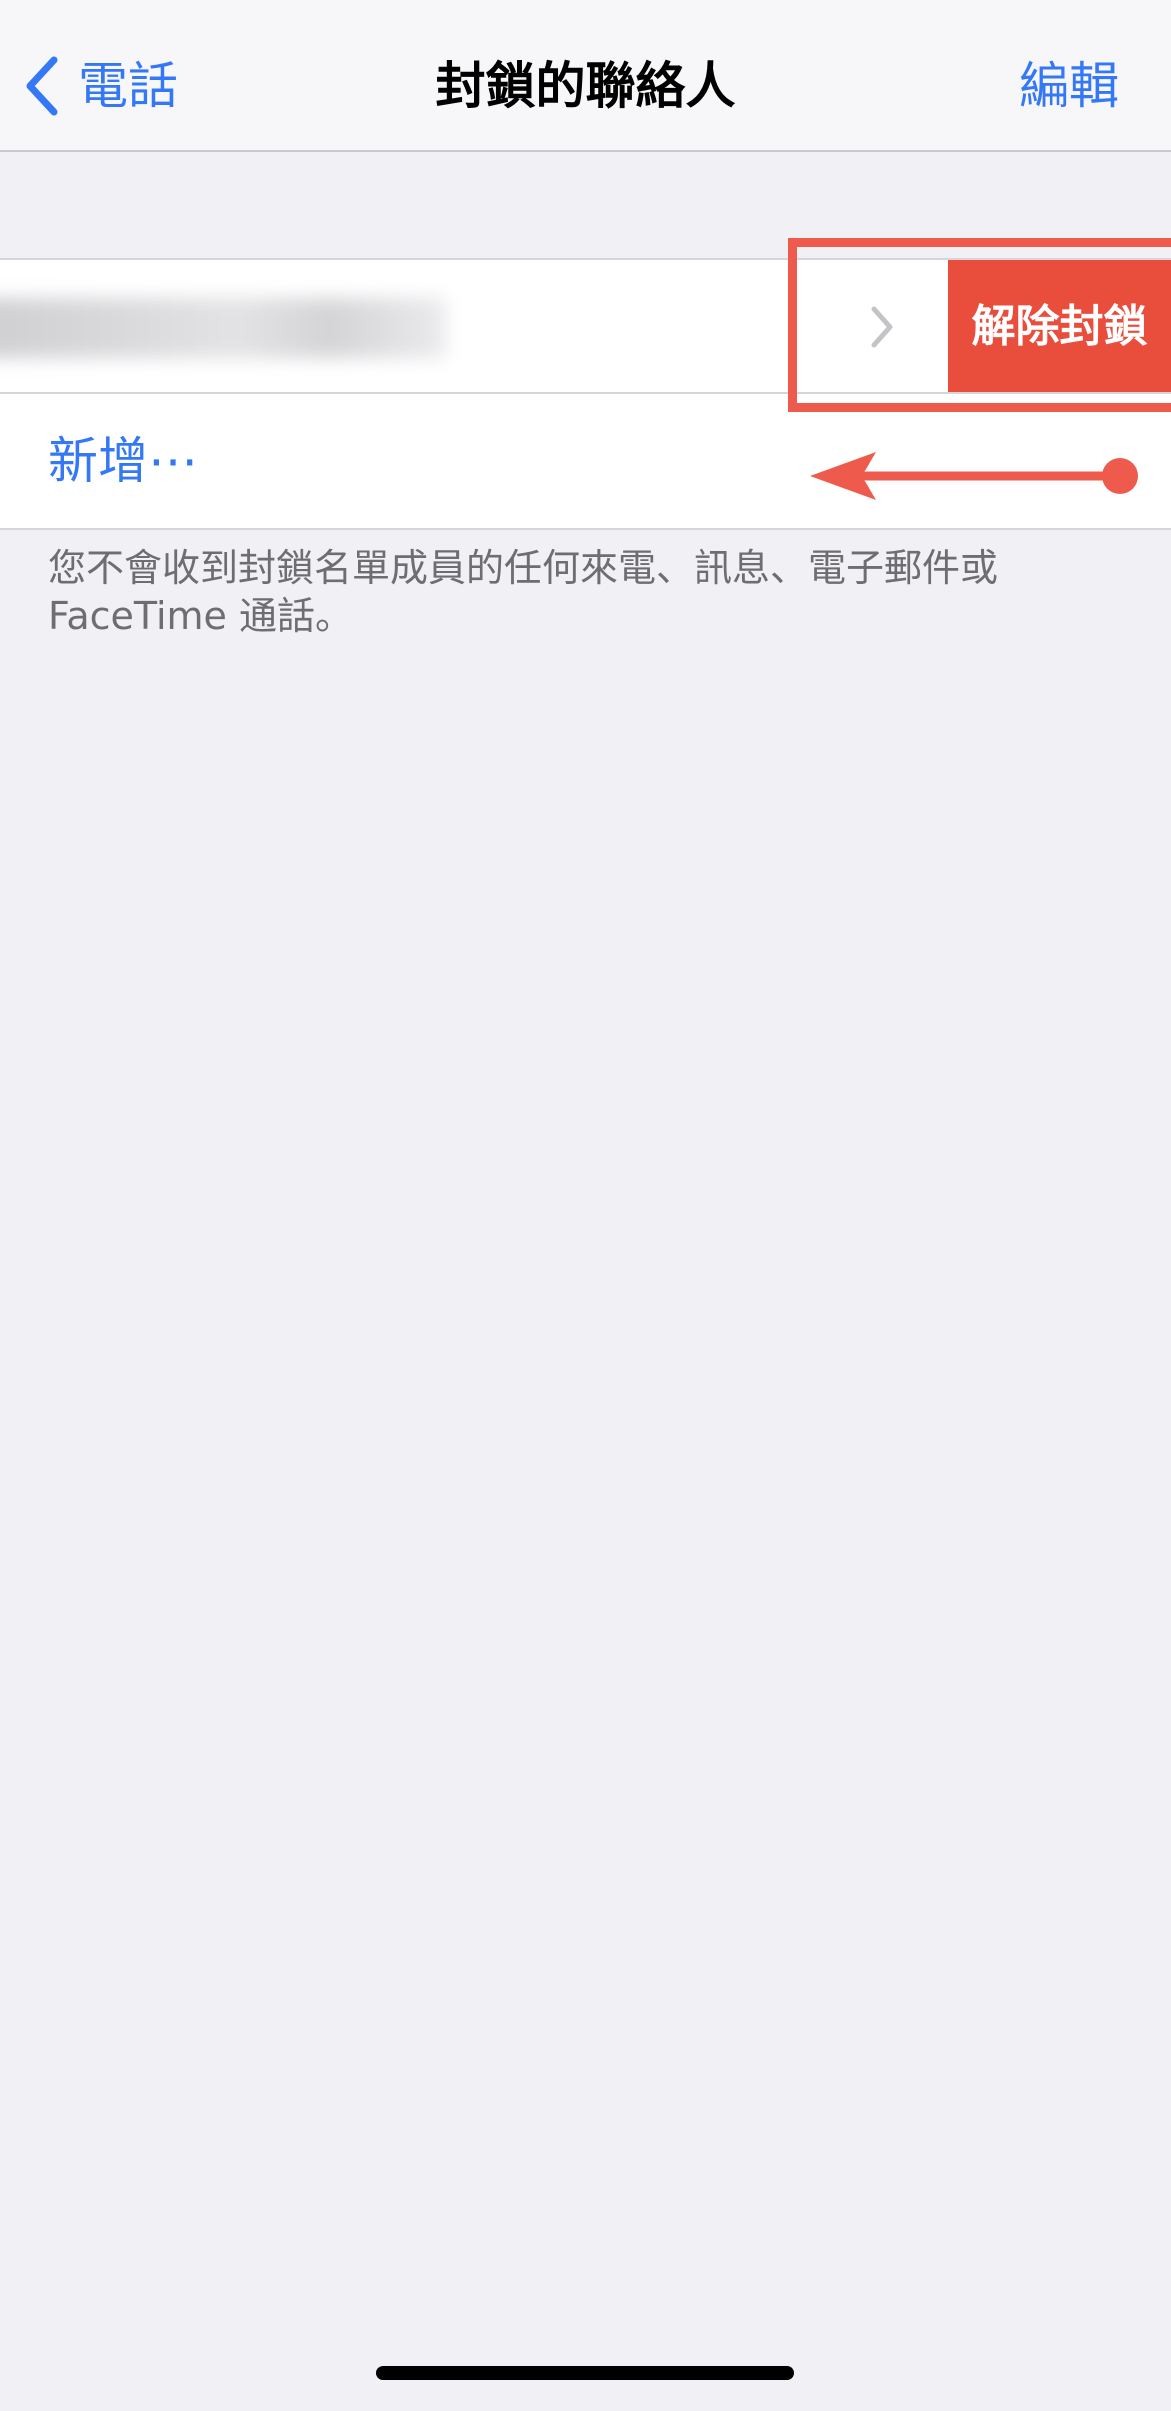 This screenshot has width=1171, height=2411. What do you see at coordinates (223, 328) in the screenshot?
I see `blurred-contact-number` at bounding box center [223, 328].